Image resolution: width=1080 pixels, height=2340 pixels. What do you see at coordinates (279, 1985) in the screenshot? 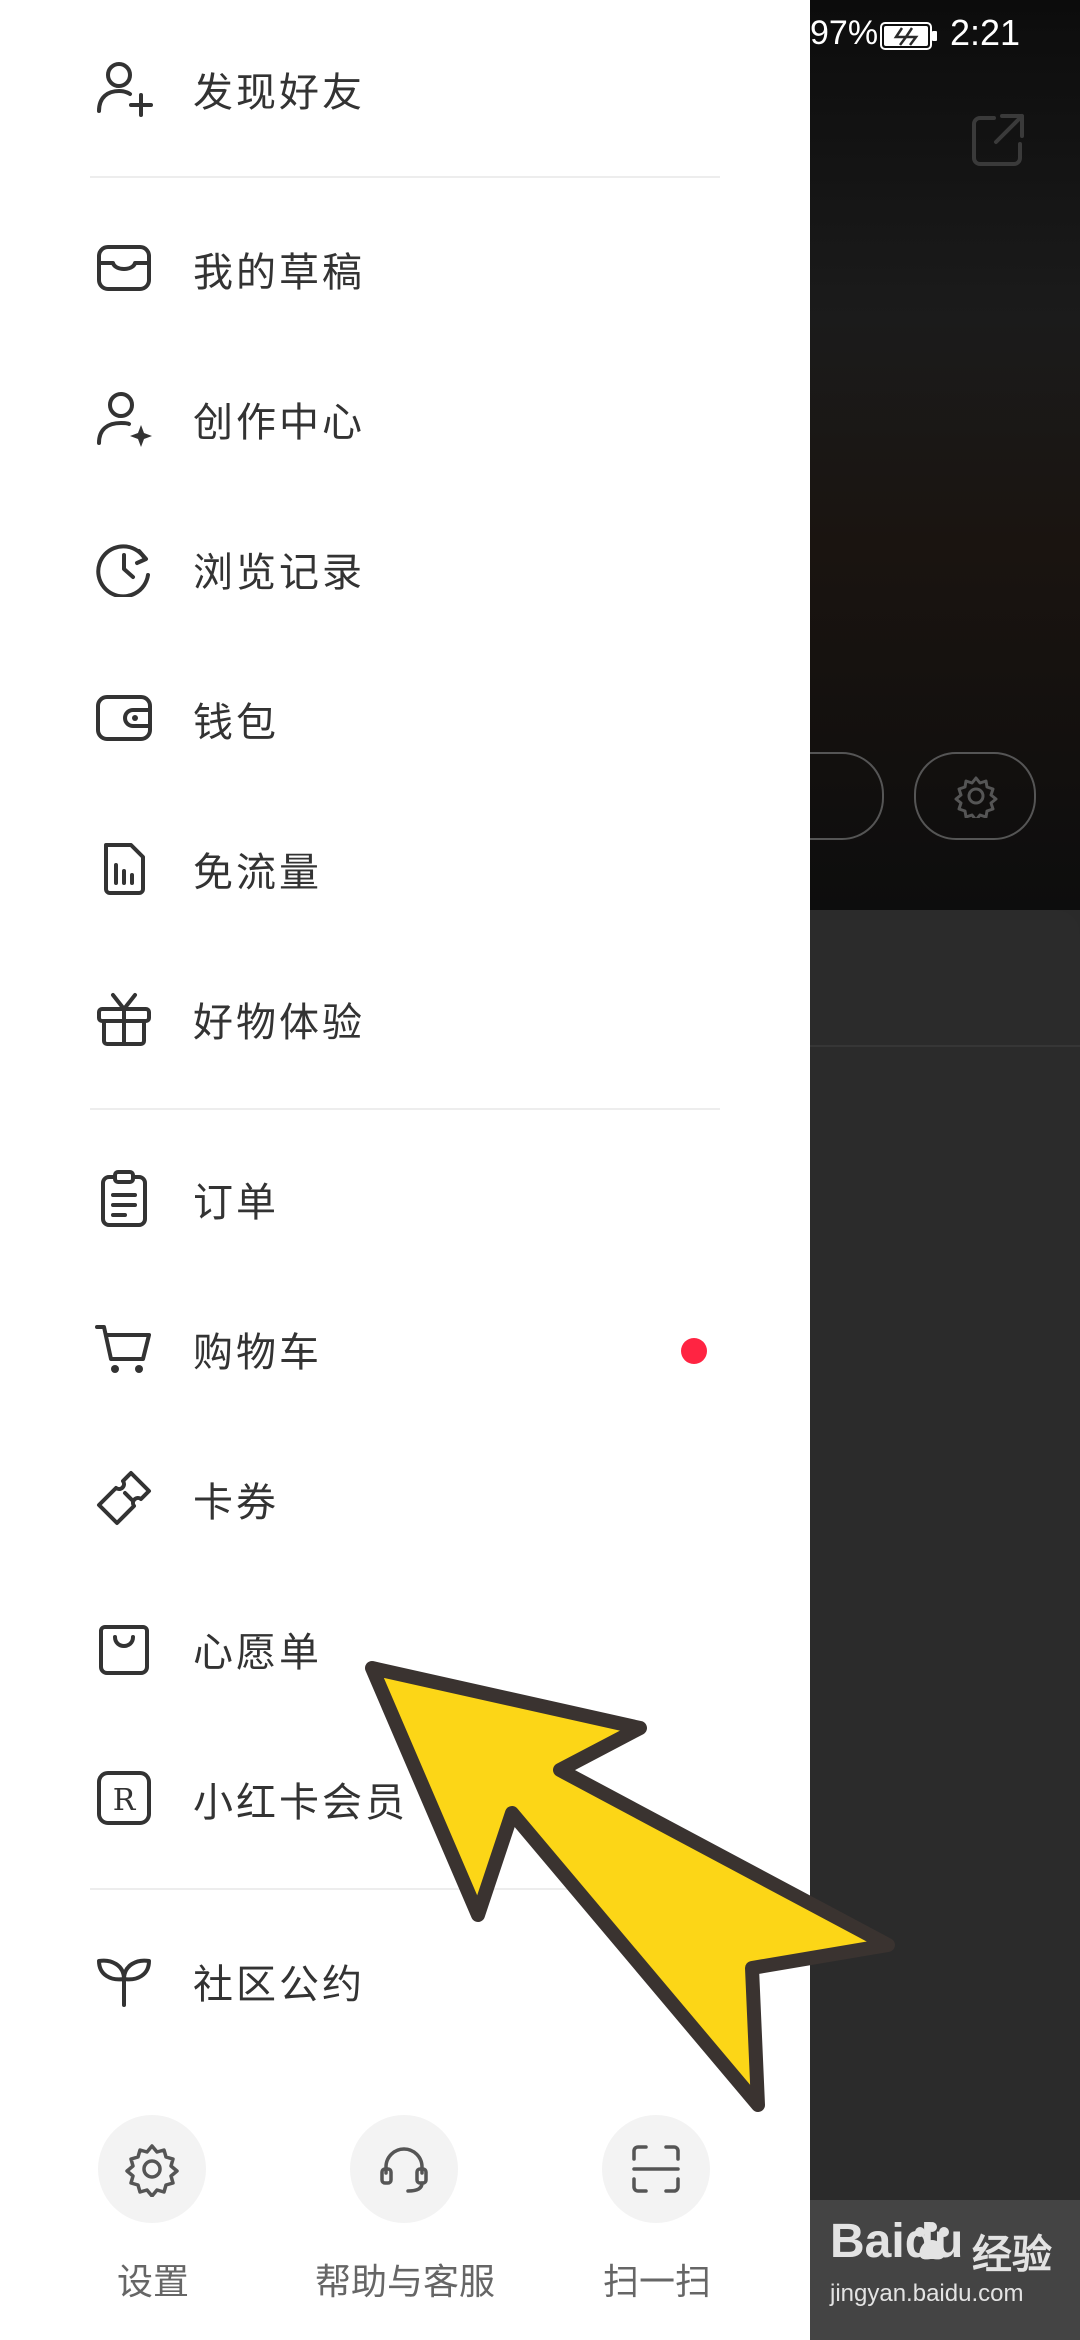
I see `drawer-item-label: 社区公约` at bounding box center [279, 1985].